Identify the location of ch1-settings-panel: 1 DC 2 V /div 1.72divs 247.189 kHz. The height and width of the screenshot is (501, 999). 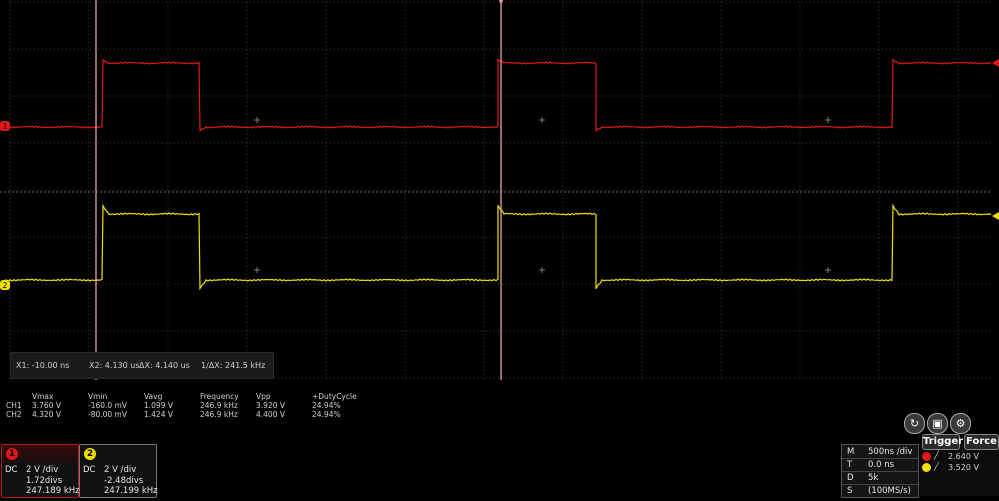
(40, 471).